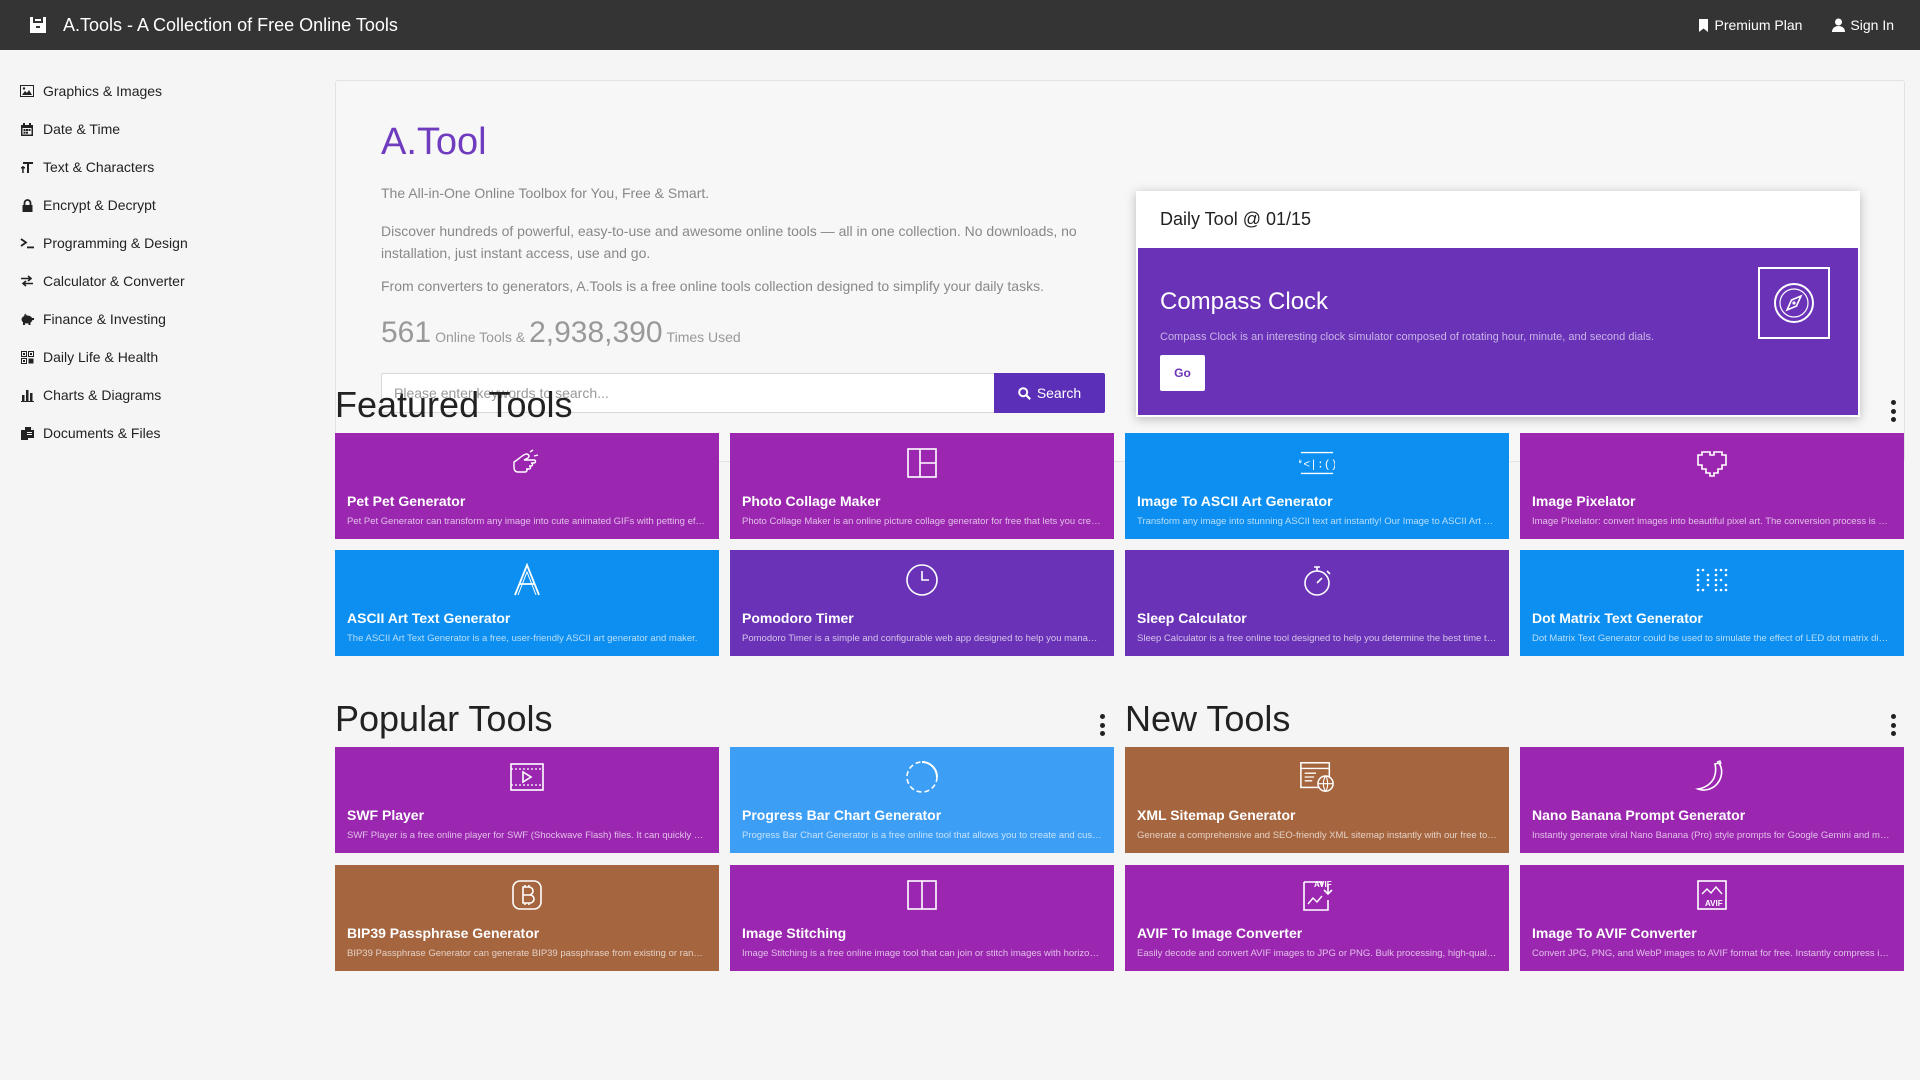 The width and height of the screenshot is (1920, 1080). Describe the element at coordinates (842, 815) in the screenshot. I see `tool-card-title: Progress Bar Chart Generator` at that location.